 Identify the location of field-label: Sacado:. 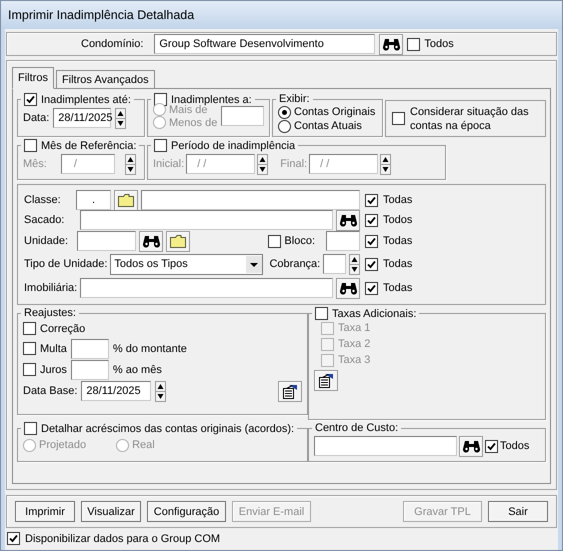
(44, 220).